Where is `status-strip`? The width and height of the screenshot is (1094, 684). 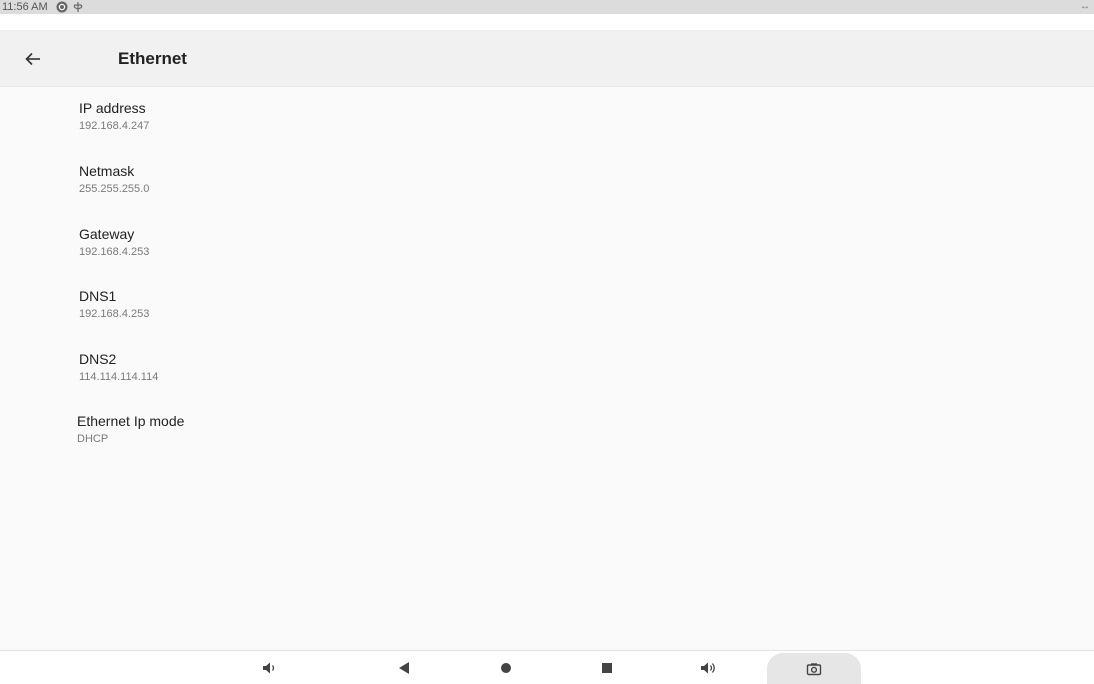
status-strip is located at coordinates (547, 7).